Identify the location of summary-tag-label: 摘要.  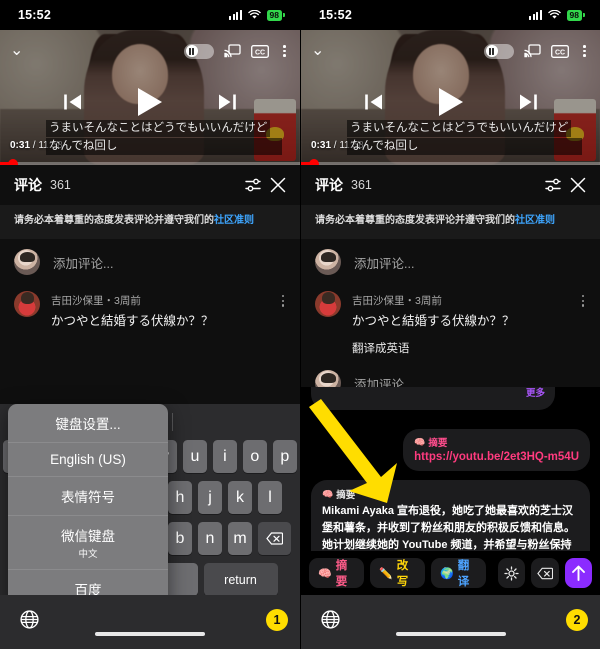
(438, 443).